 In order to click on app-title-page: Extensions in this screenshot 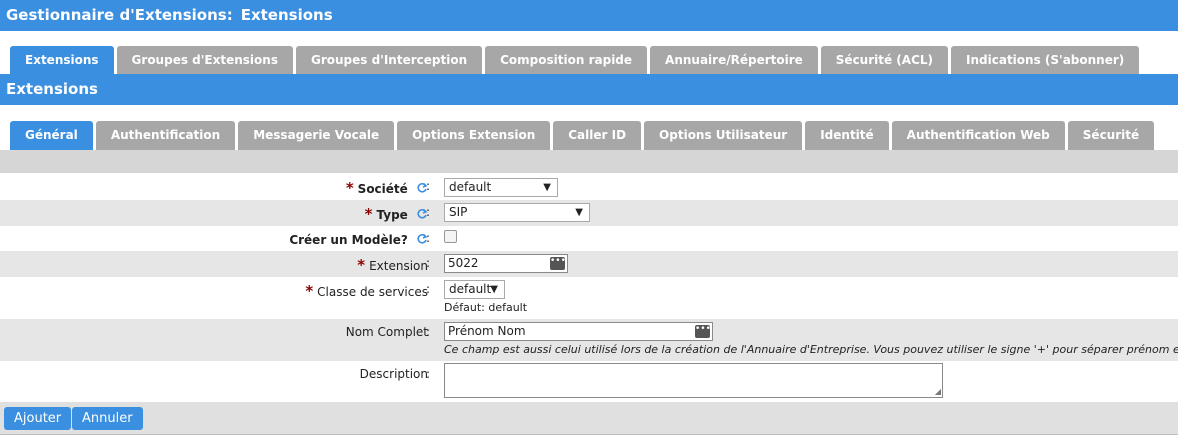, I will do `click(286, 15)`.